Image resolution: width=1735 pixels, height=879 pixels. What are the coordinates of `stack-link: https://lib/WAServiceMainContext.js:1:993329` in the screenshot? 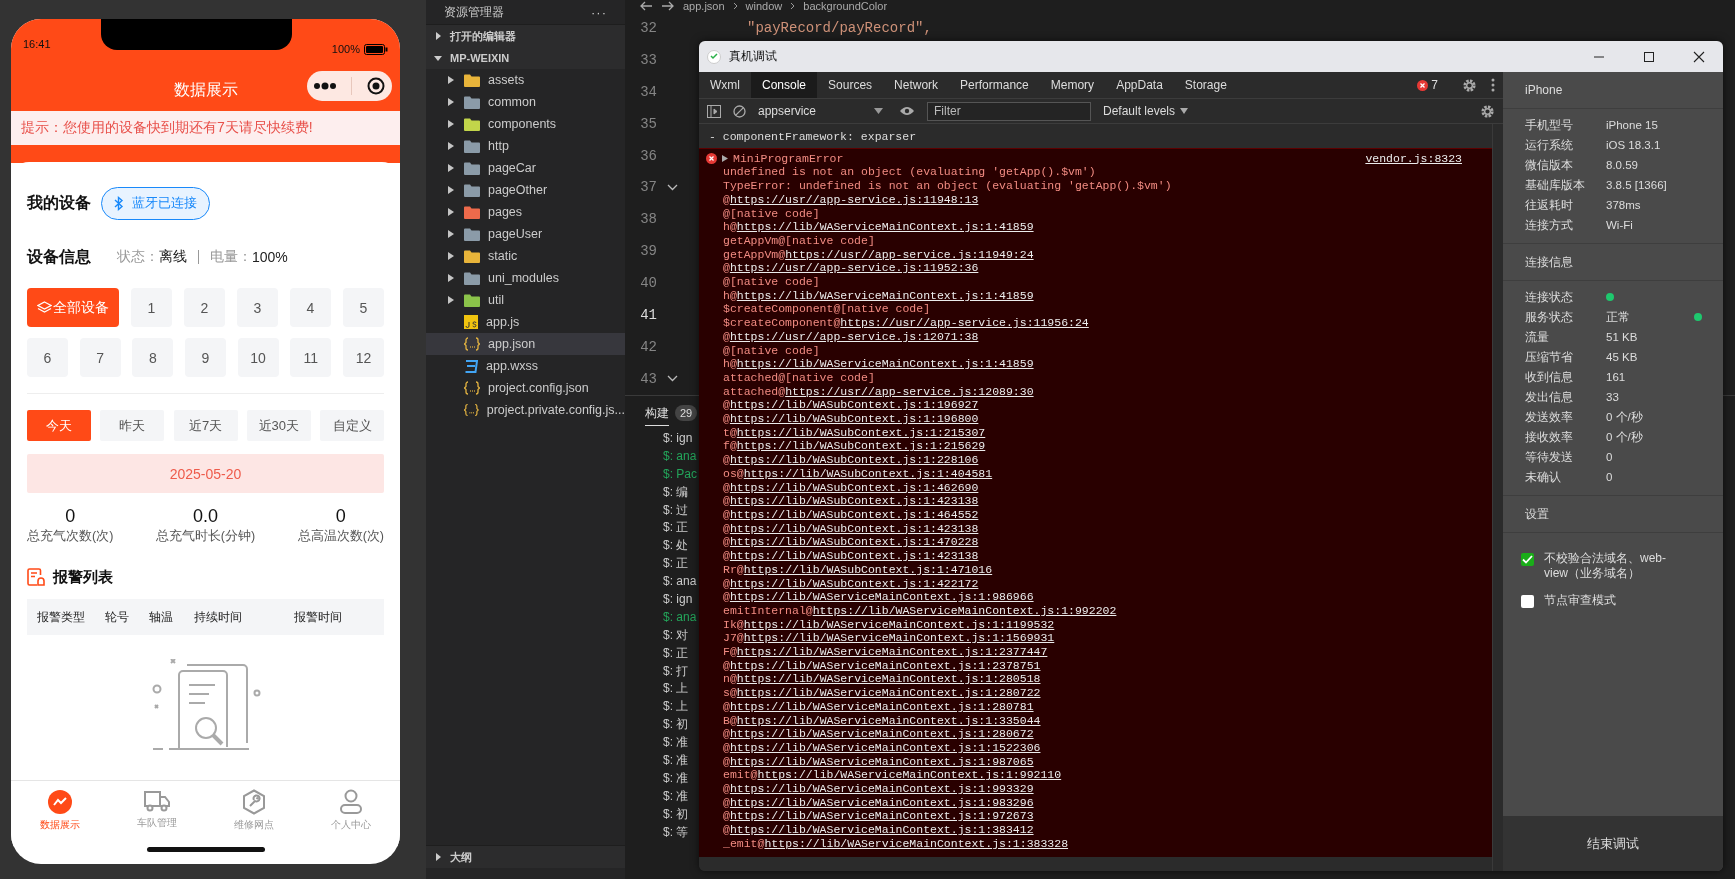 It's located at (881, 789).